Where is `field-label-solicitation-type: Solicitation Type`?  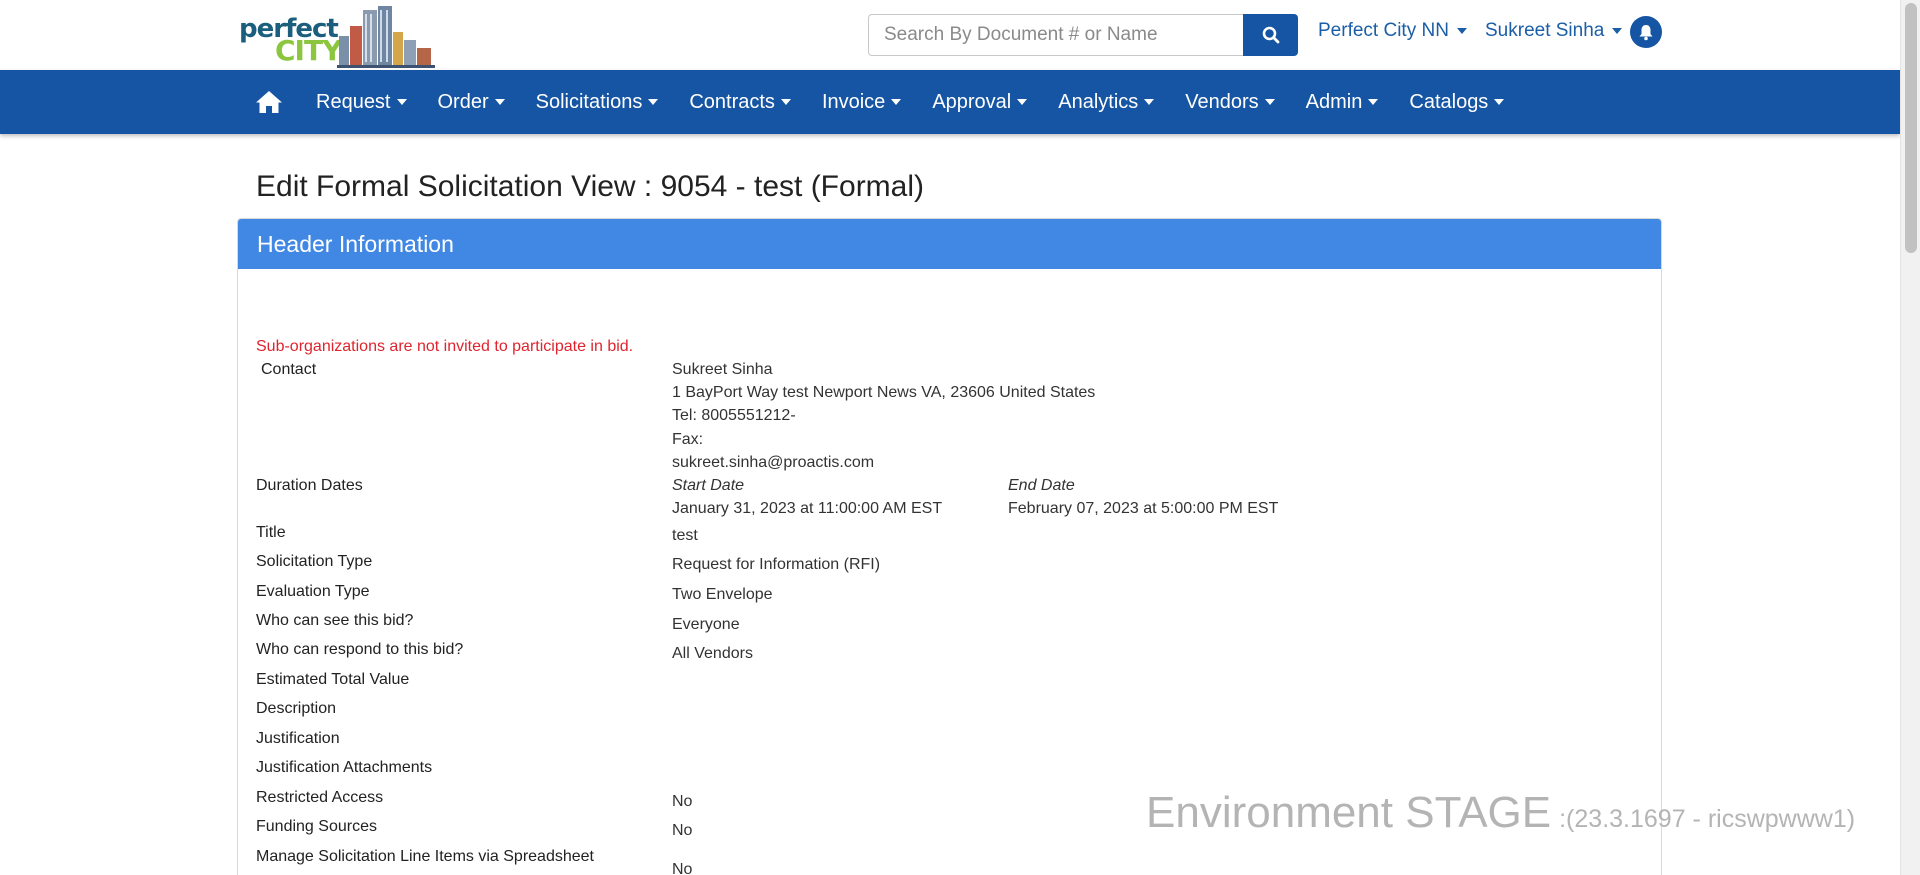 field-label-solicitation-type: Solicitation Type is located at coordinates (314, 561).